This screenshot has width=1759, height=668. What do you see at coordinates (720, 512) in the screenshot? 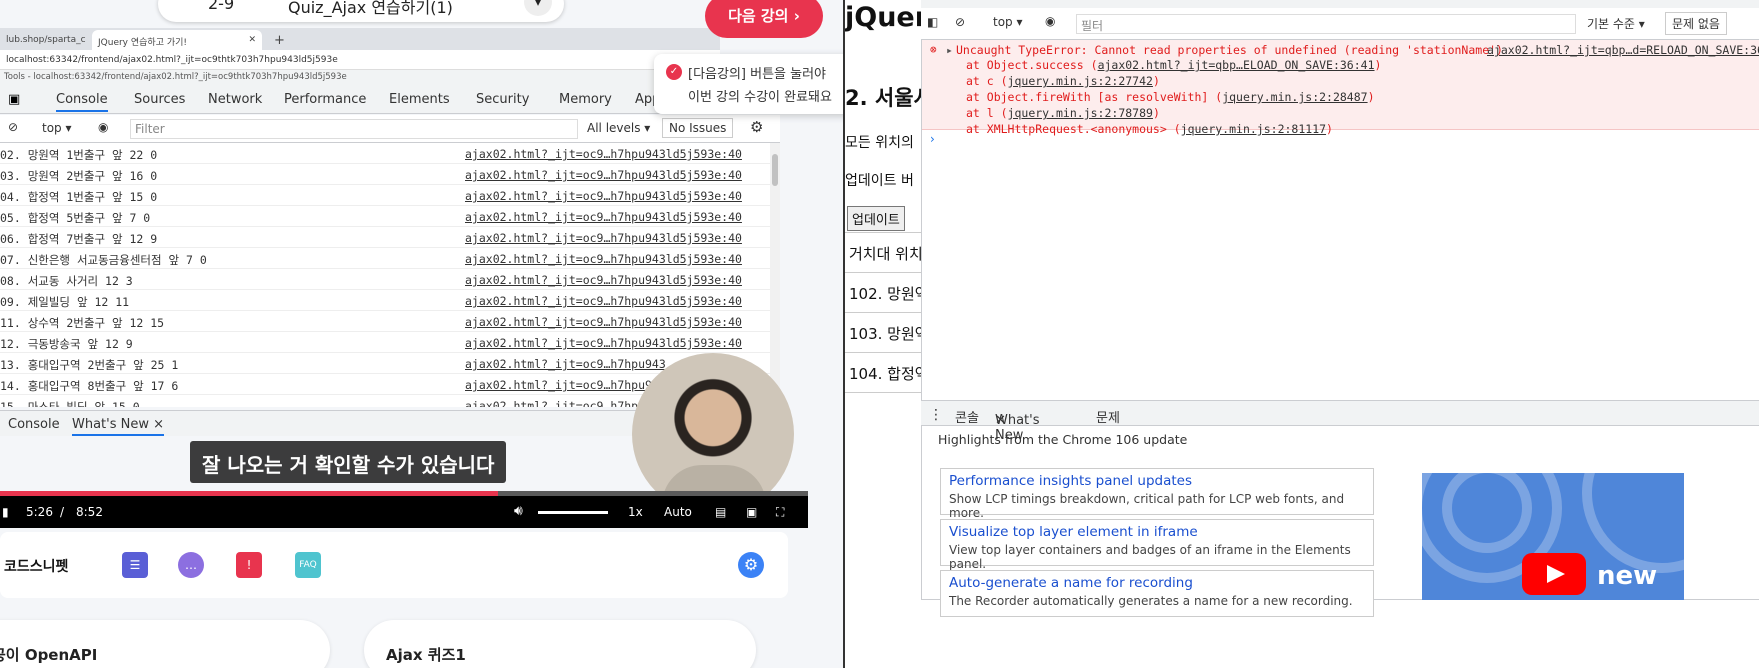
I see `captions-icon: ▤` at bounding box center [720, 512].